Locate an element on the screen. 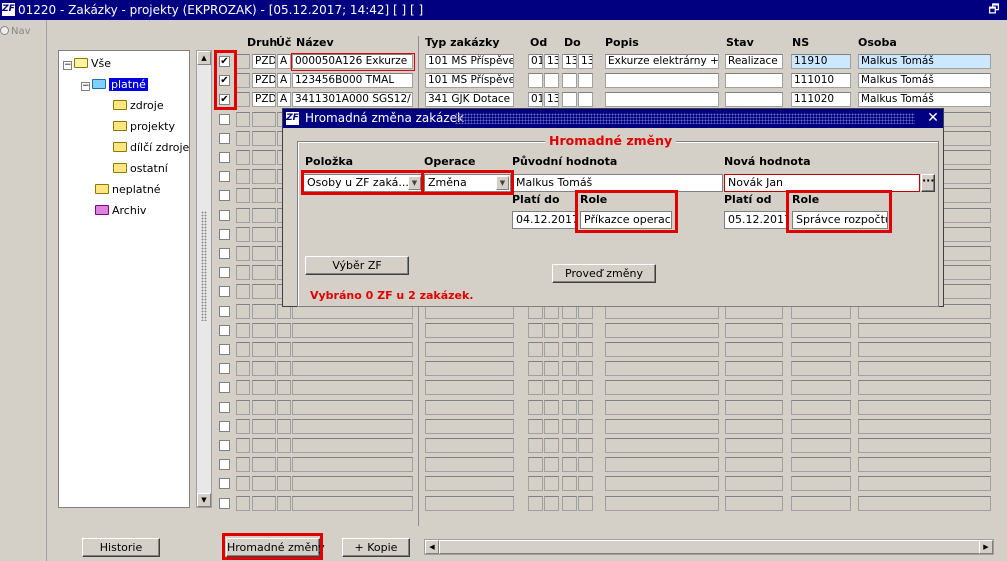 The height and width of the screenshot is (561, 1007). cell-typ: 101 MŠ Příspěvek is located at coordinates (469, 61).